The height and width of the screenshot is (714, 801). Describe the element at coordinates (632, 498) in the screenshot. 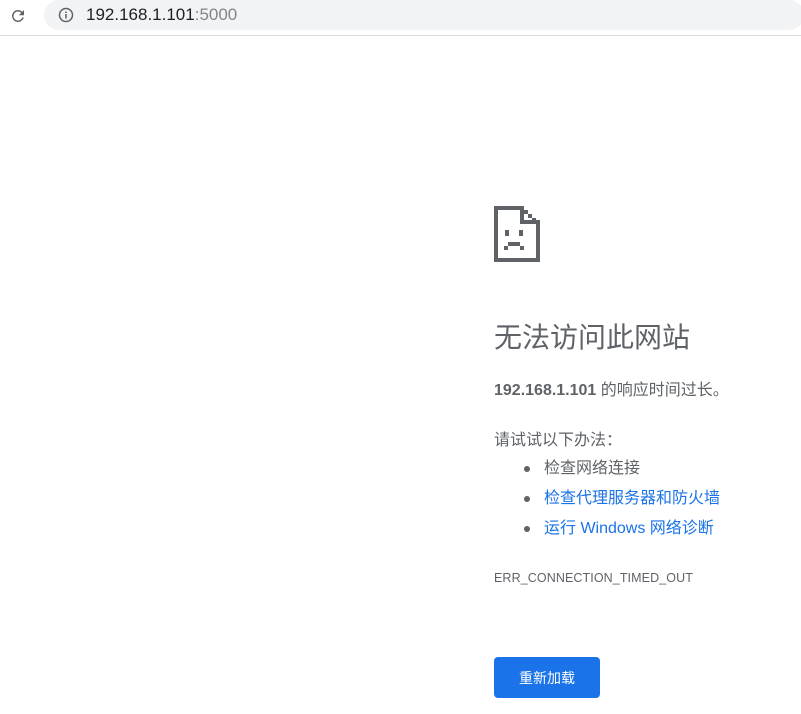

I see `check-proxy-link: 检查代理服务器和防火墙` at that location.